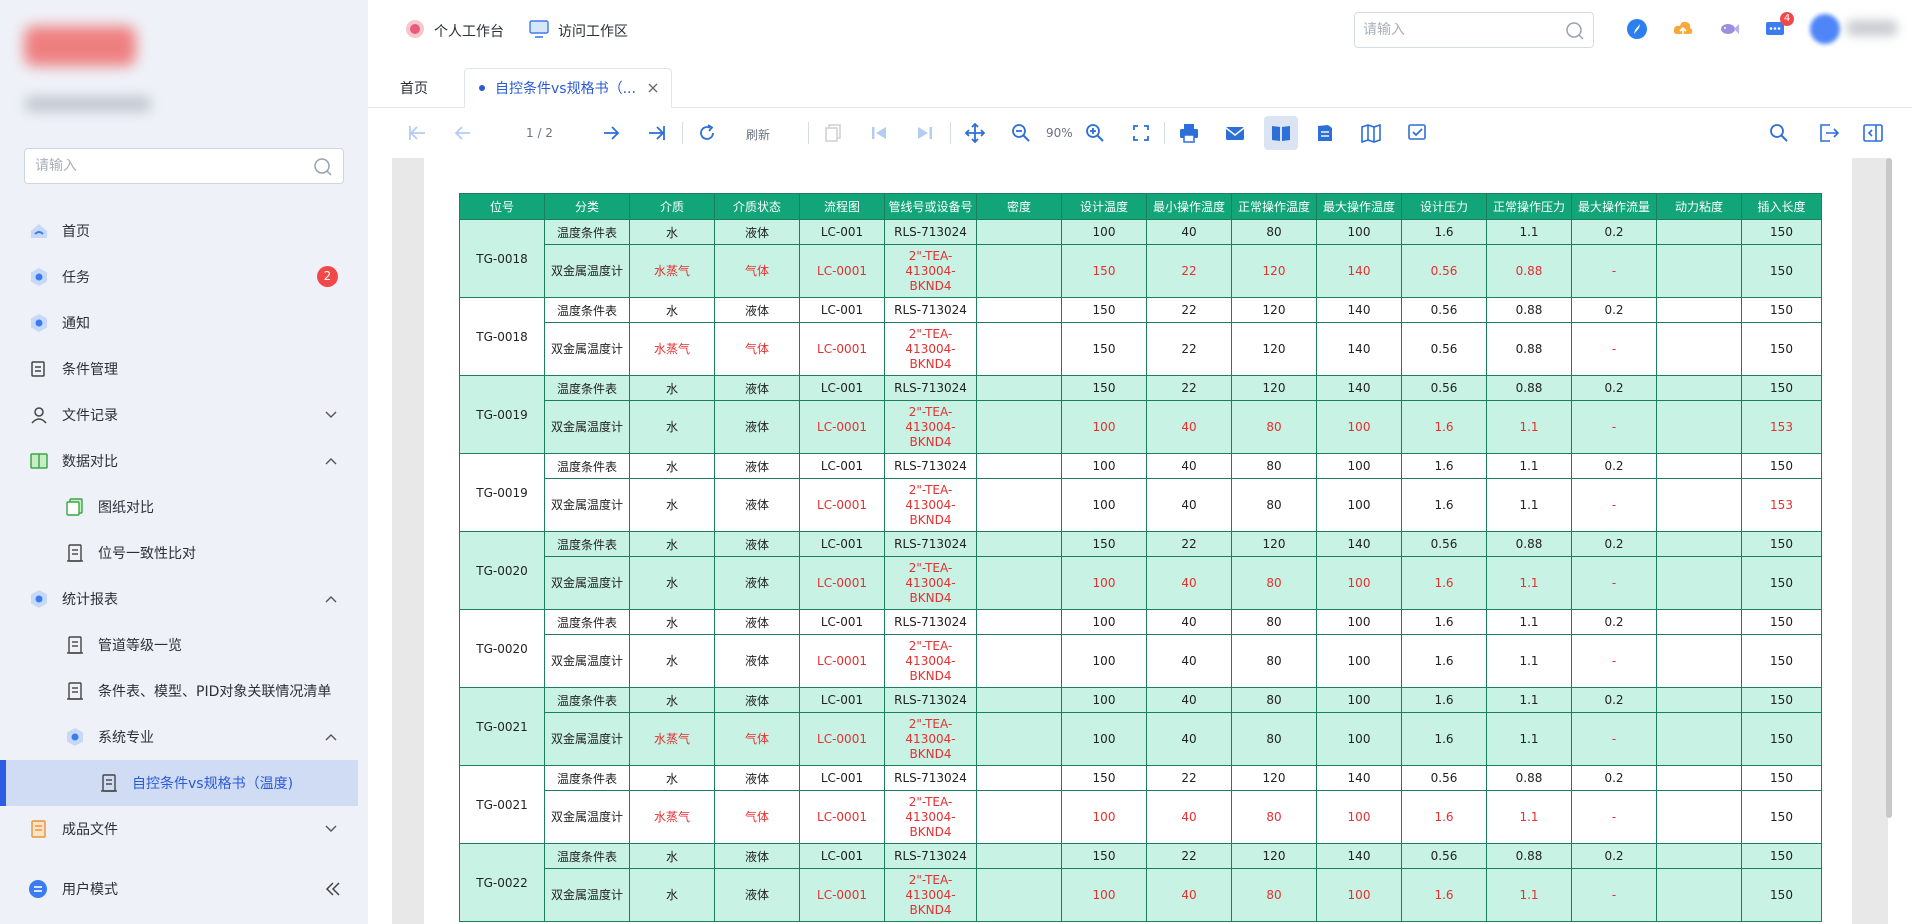 The height and width of the screenshot is (924, 1912). What do you see at coordinates (1371, 133) in the screenshot?
I see `map-icon` at bounding box center [1371, 133].